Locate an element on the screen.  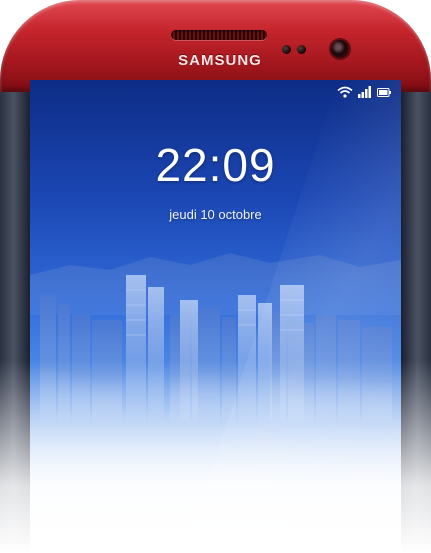
lock-screen-date: jeudi 10 octobre is located at coordinates (215, 214).